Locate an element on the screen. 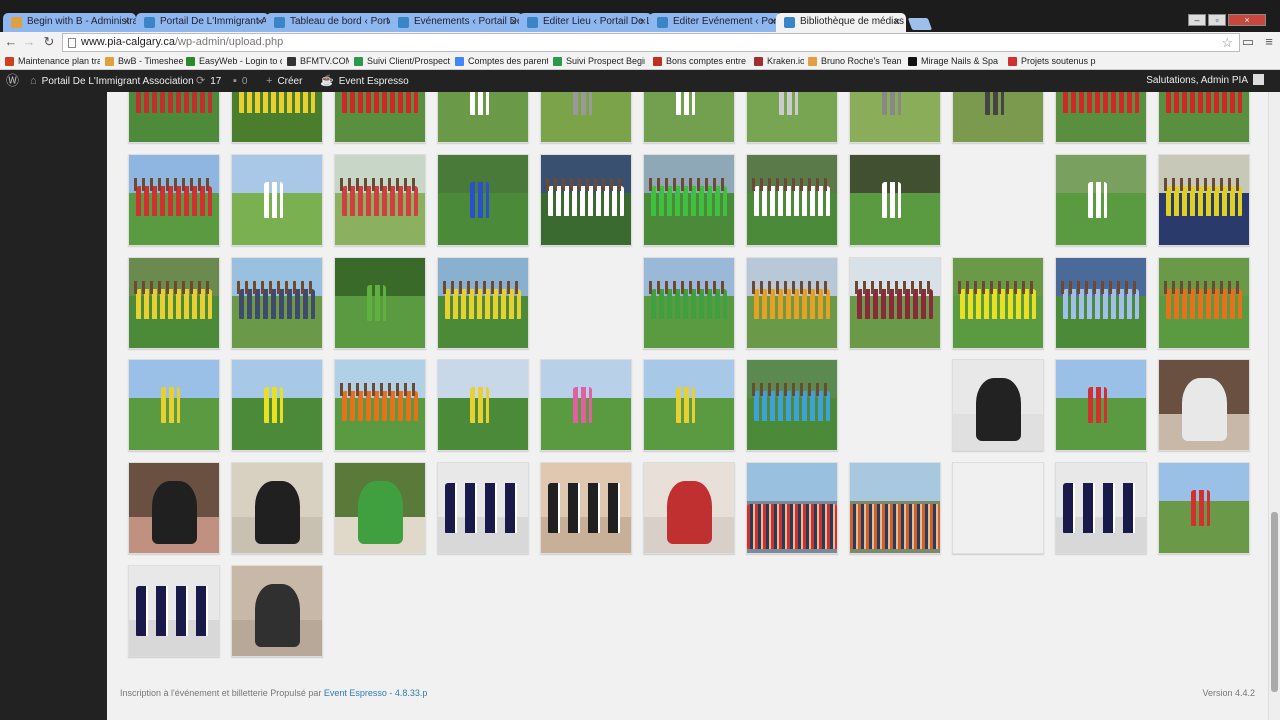 This screenshot has width=1280, height=720. minimize-button: – is located at coordinates (1197, 20).